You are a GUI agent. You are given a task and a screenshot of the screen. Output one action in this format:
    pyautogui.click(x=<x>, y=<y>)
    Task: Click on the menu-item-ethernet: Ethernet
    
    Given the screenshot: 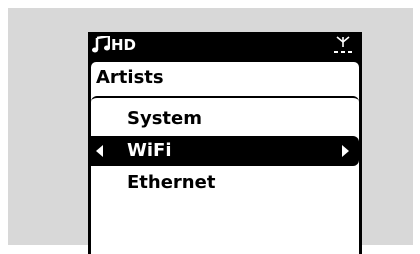 What is the action you would take?
    pyautogui.click(x=225, y=183)
    